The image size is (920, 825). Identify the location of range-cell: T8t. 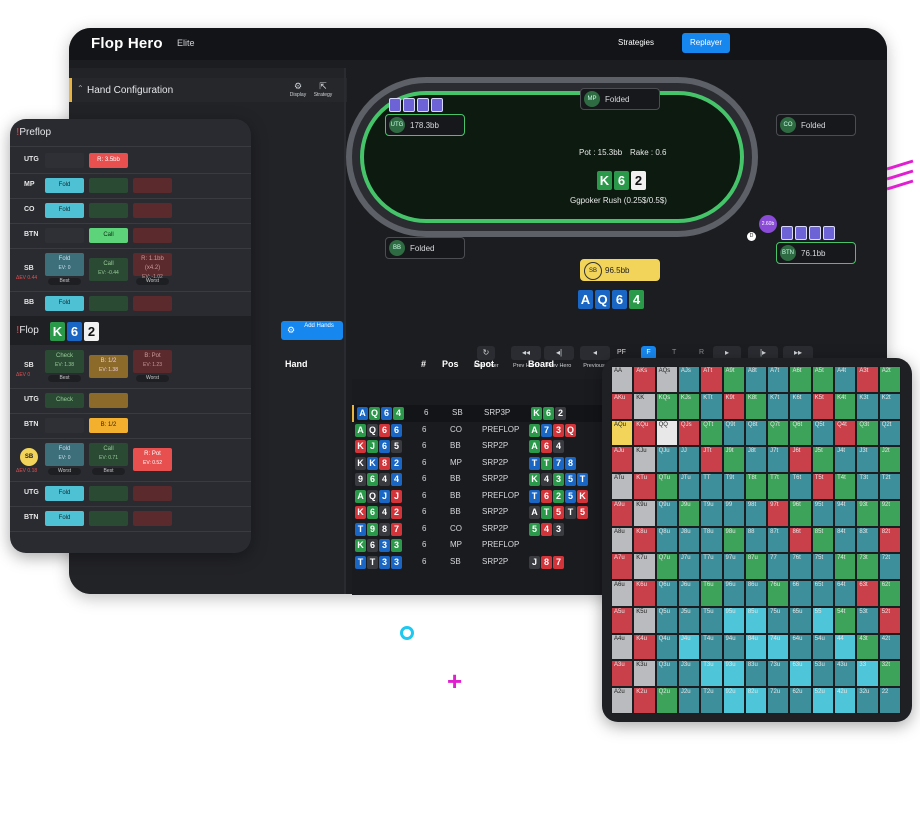
(756, 486).